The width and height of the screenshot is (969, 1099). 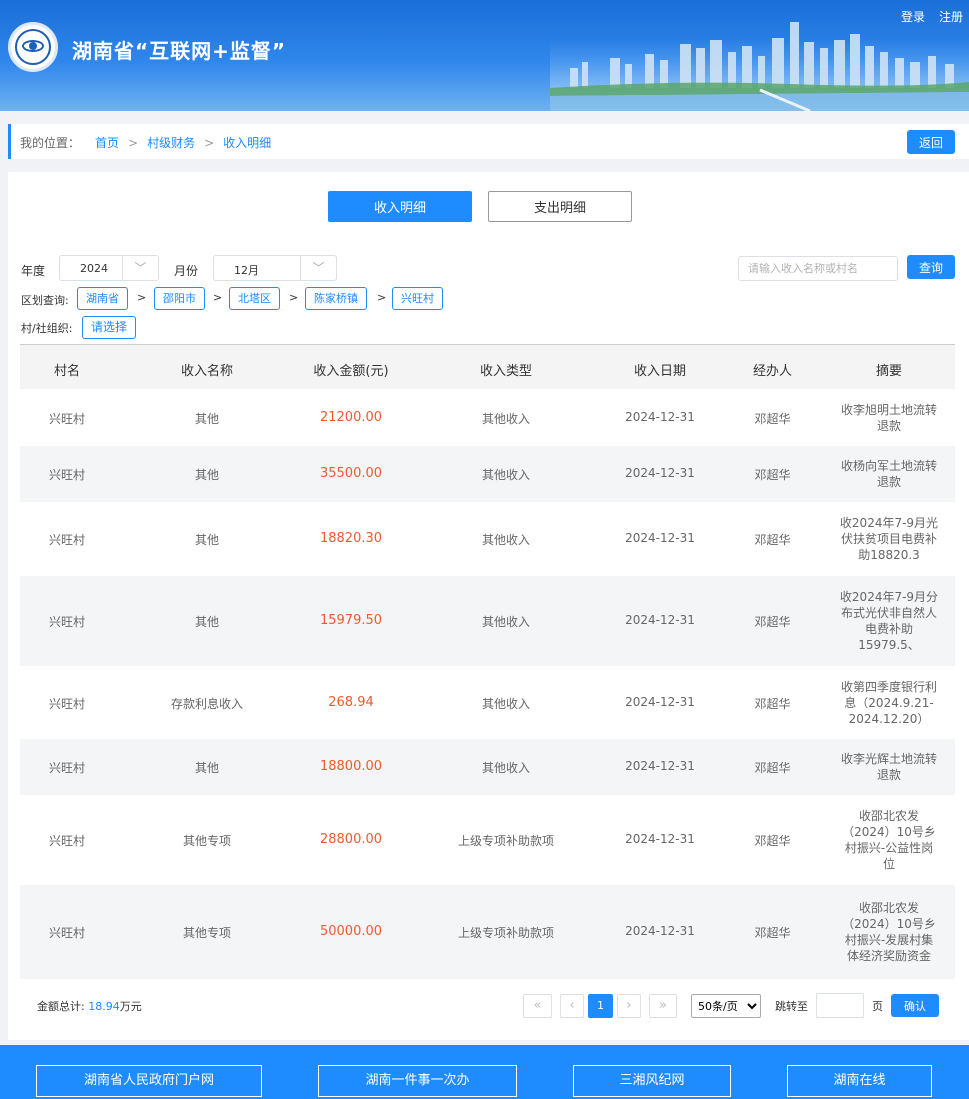 I want to click on table-row: 兴旺村 其他 21200.00 其他收入 2024-12-31 邓超华 收李旭明土地流转 退款, so click(x=487, y=417).